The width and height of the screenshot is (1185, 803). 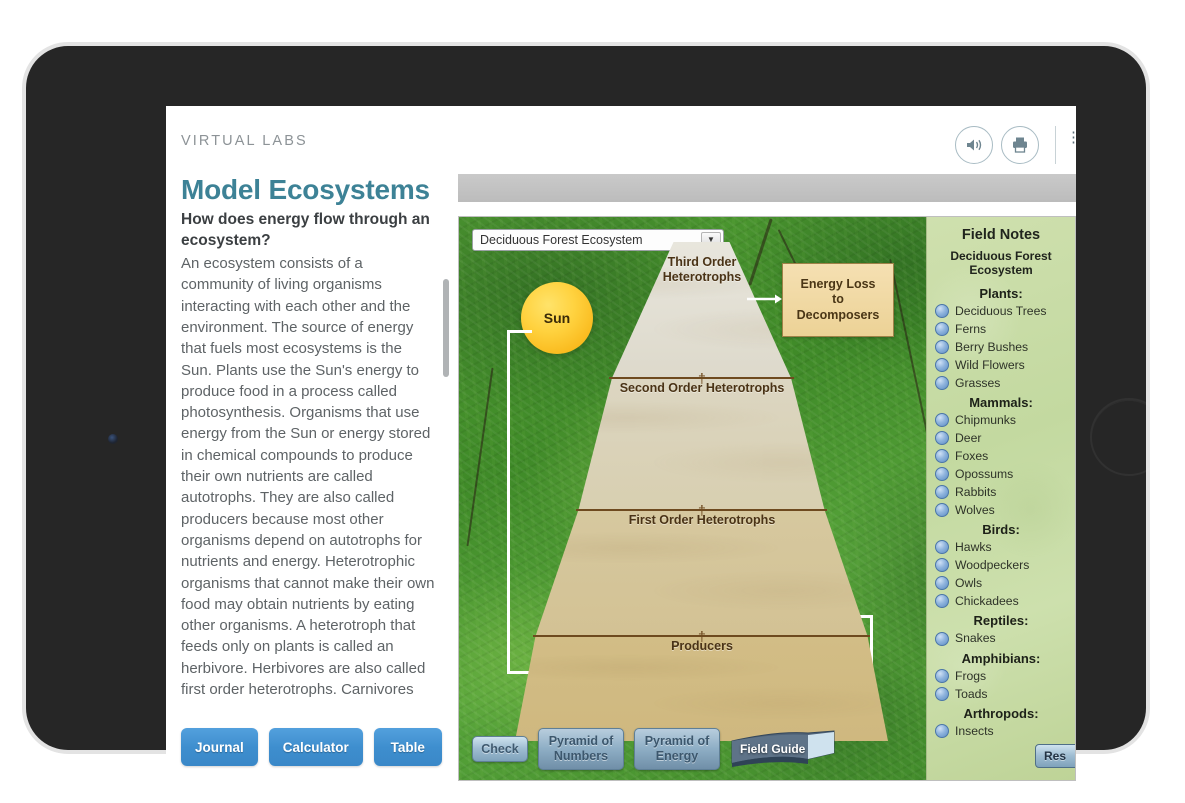 I want to click on pyramid-of-energy-button: Pyramid of Energy, so click(x=677, y=749).